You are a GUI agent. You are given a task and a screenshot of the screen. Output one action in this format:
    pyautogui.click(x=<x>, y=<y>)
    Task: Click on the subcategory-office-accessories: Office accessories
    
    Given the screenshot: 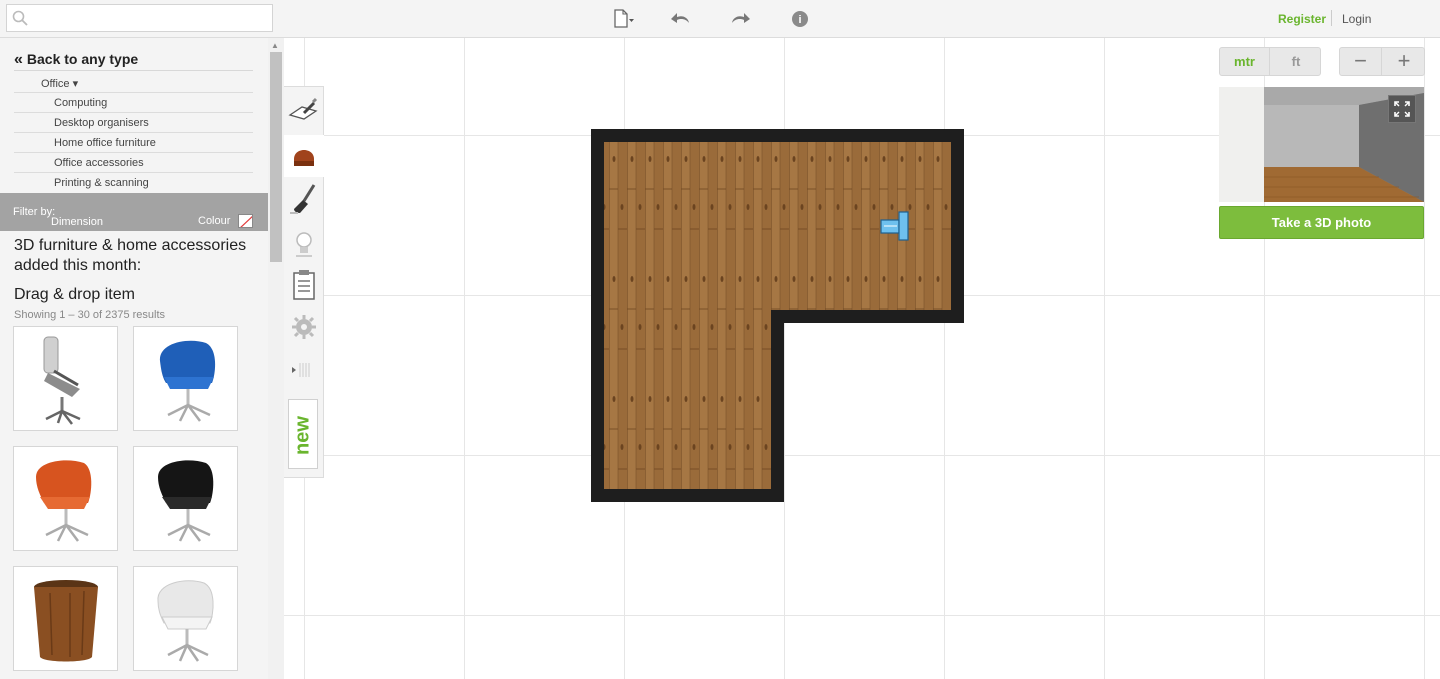 What is the action you would take?
    pyautogui.click(x=133, y=163)
    